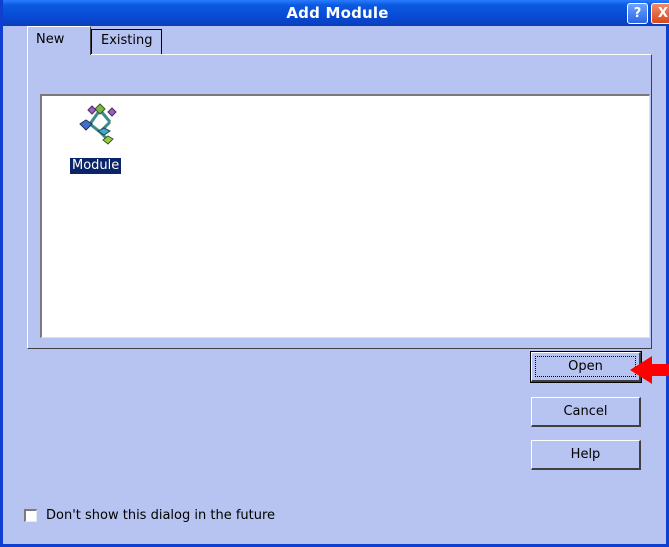  Describe the element at coordinates (30, 515) in the screenshot. I see `dont-show-checkbox` at that location.